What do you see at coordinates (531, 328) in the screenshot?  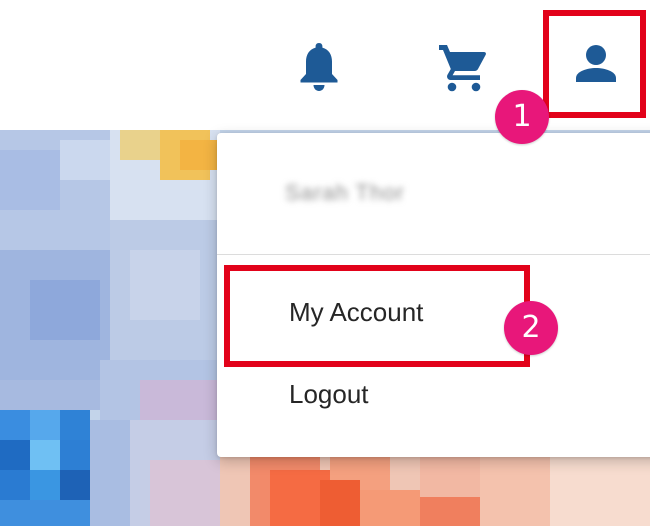 I see `step-badge-2: 2` at bounding box center [531, 328].